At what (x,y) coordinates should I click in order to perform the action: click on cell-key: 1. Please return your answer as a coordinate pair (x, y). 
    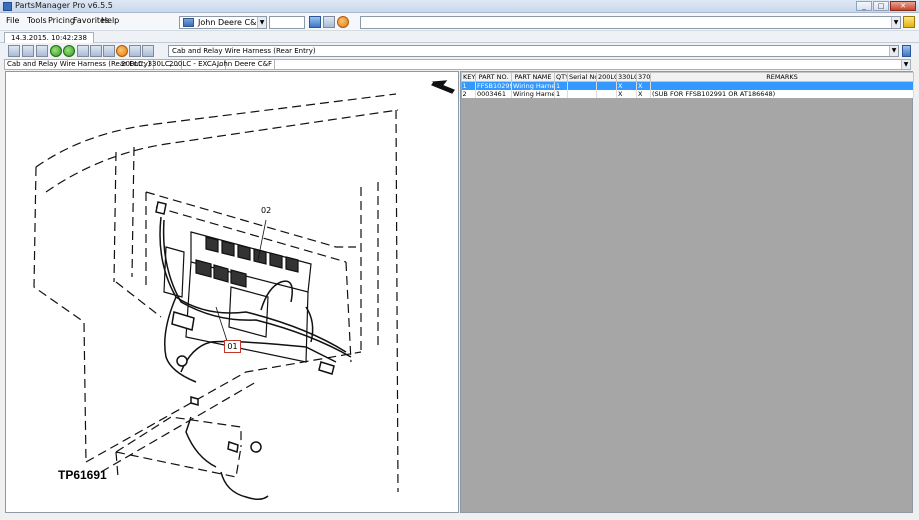
    Looking at the image, I should click on (468, 85).